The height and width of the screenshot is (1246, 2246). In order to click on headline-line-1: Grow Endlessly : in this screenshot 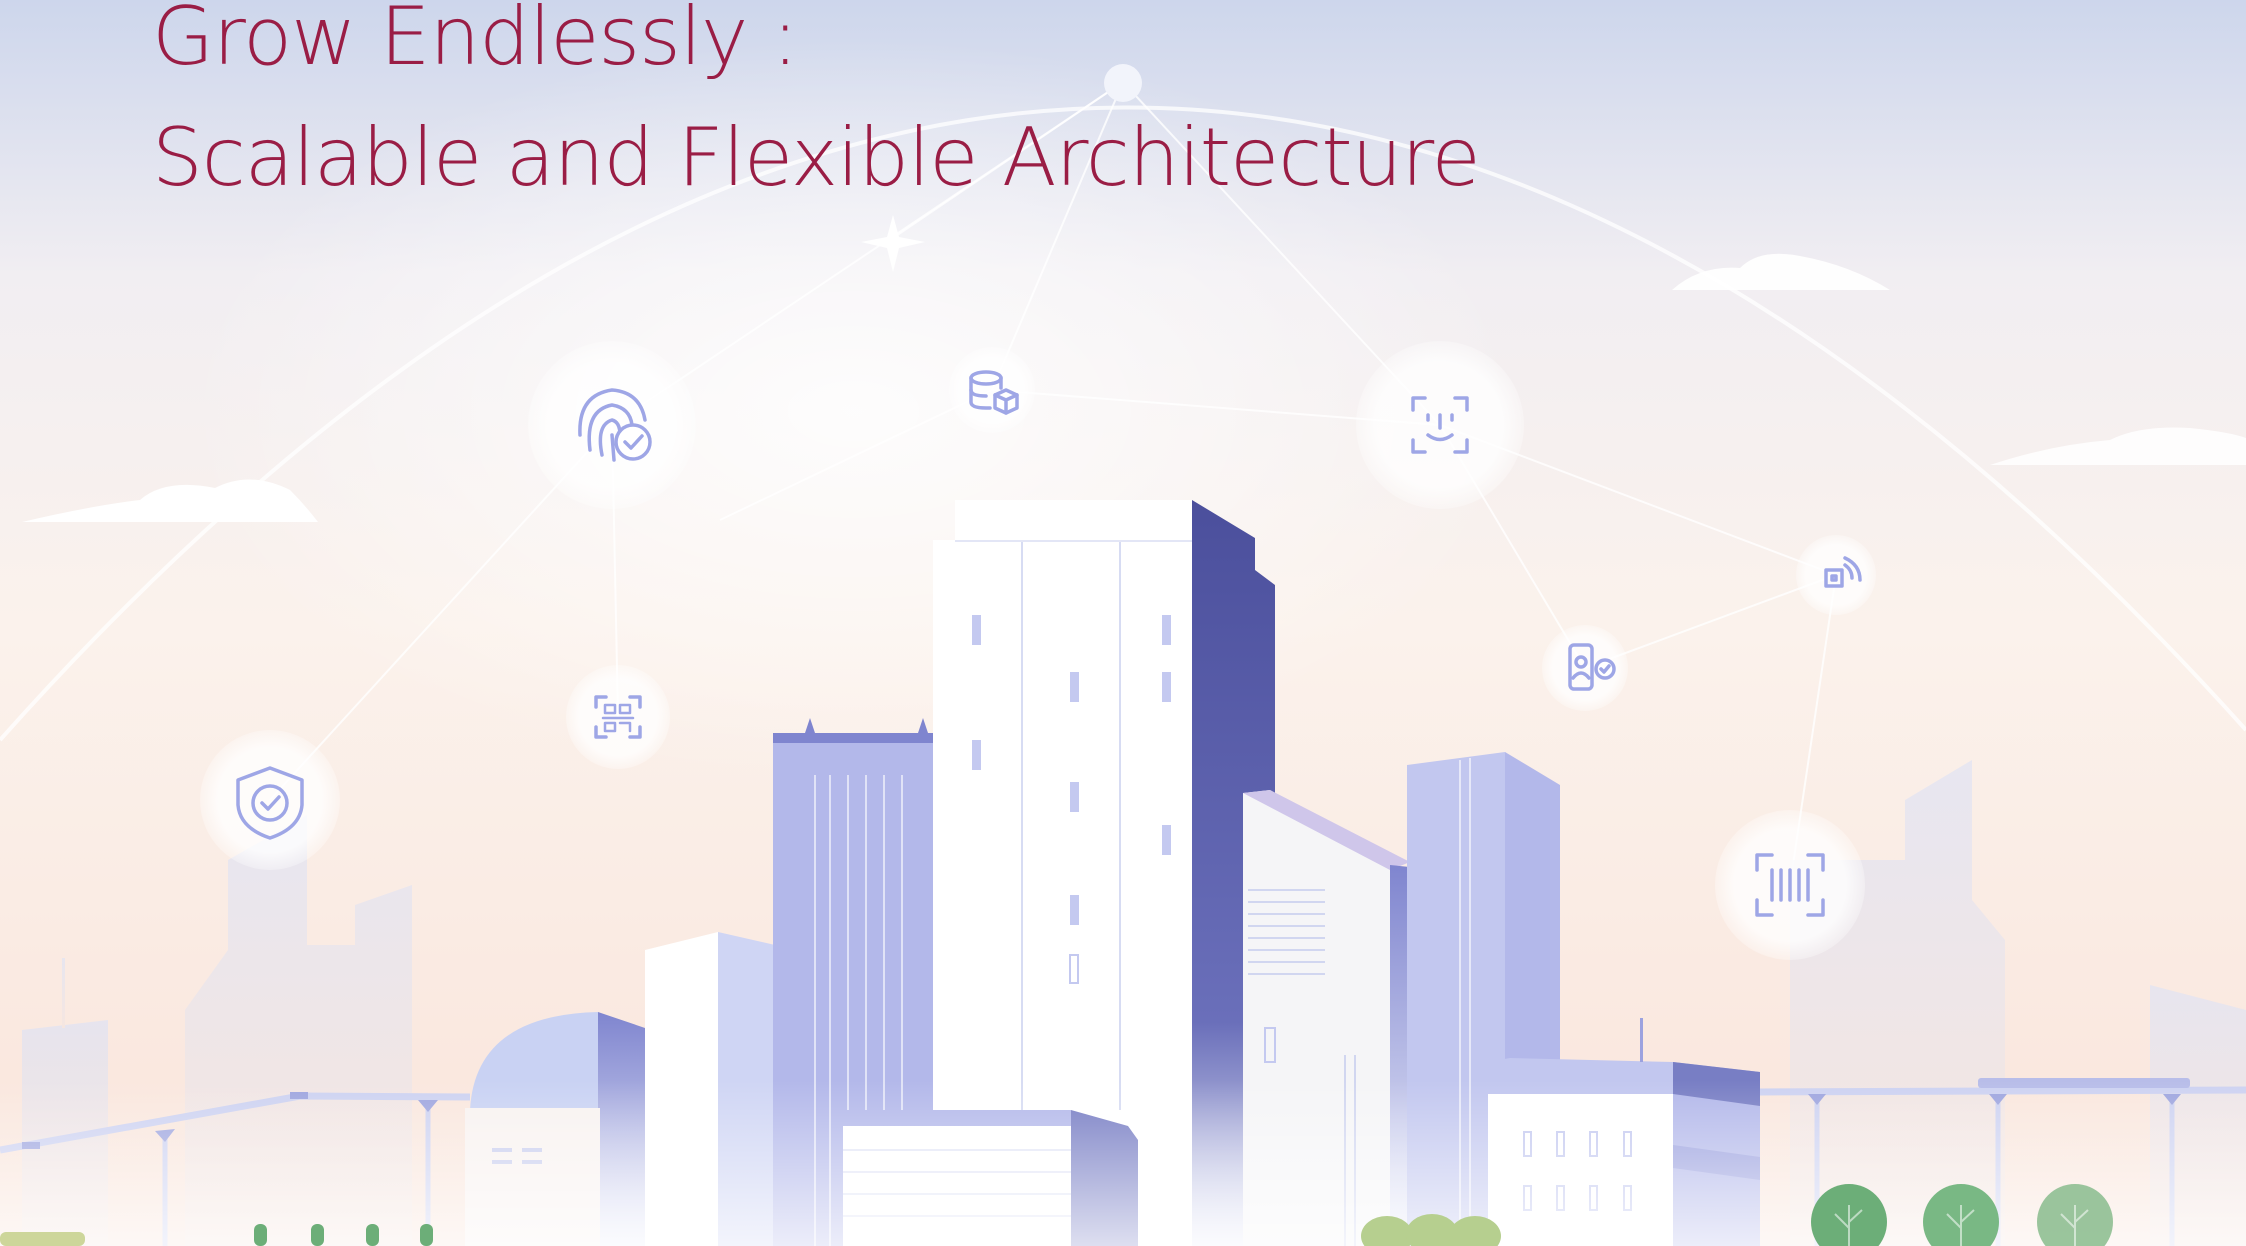, I will do `click(475, 41)`.